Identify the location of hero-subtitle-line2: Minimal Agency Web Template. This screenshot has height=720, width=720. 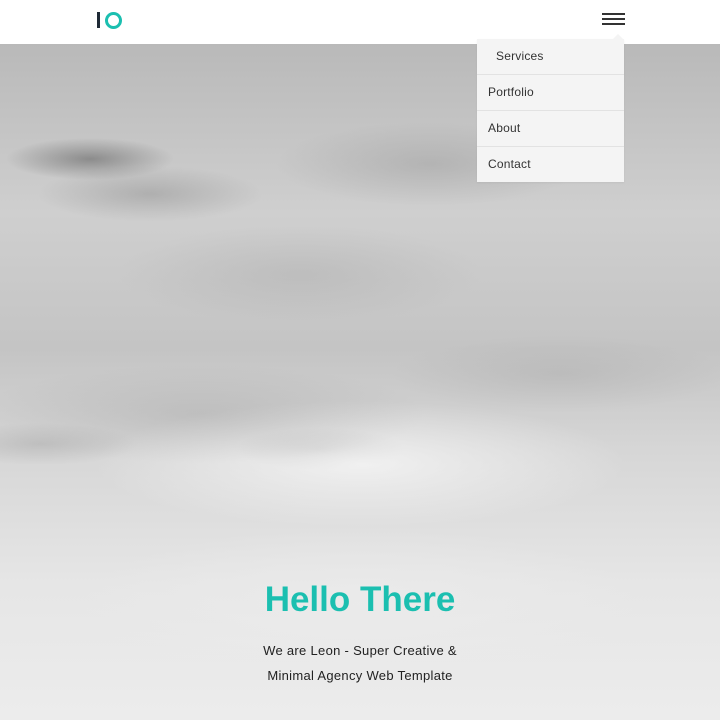
(360, 675).